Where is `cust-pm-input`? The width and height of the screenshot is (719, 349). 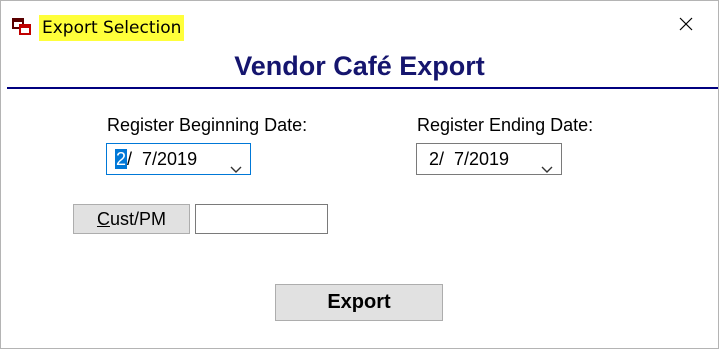
cust-pm-input is located at coordinates (261, 219).